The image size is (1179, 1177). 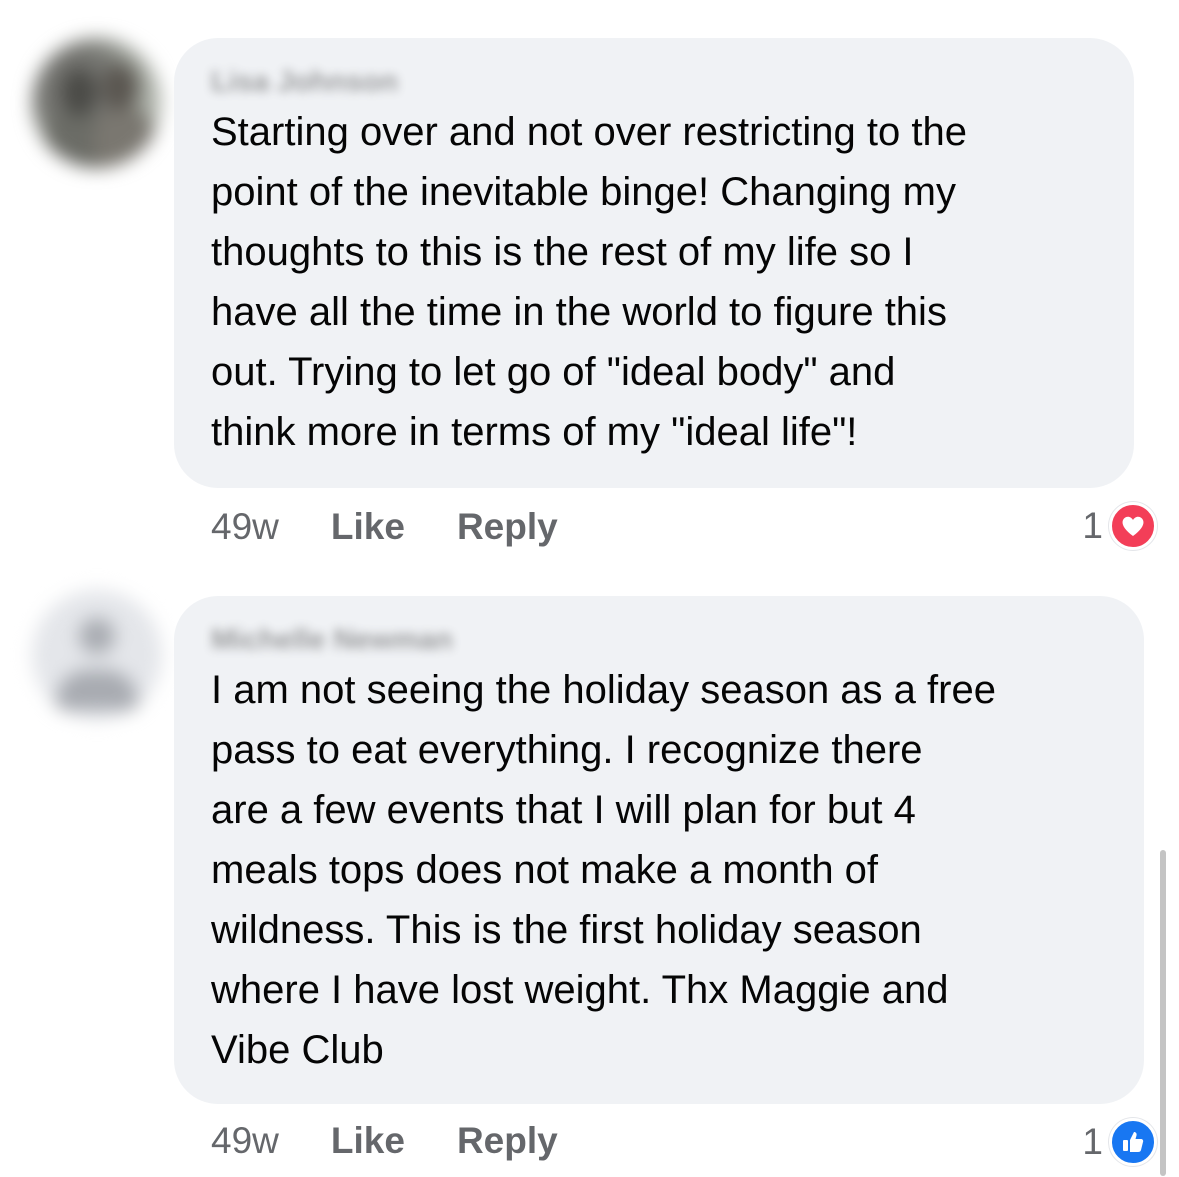 What do you see at coordinates (662, 640) in the screenshot?
I see `comment-author: Michelle Newman` at bounding box center [662, 640].